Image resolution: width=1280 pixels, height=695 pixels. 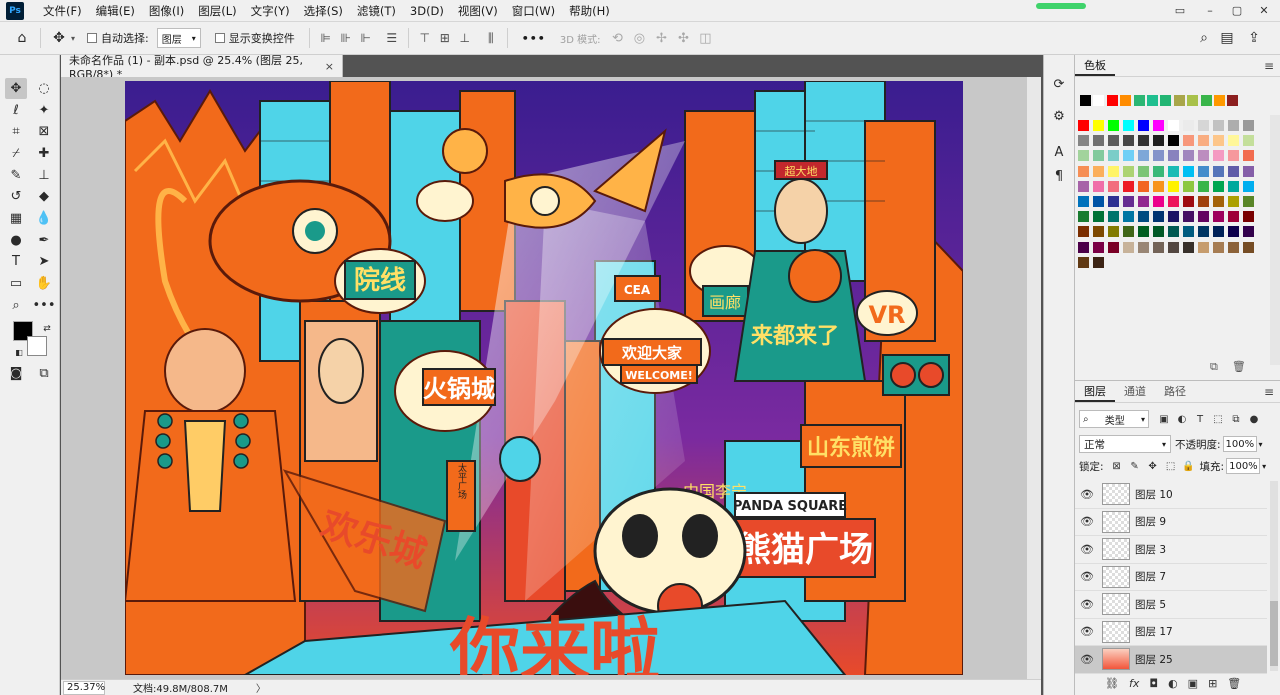 I want to click on maximize-button: ▢, so click(x=1237, y=10).